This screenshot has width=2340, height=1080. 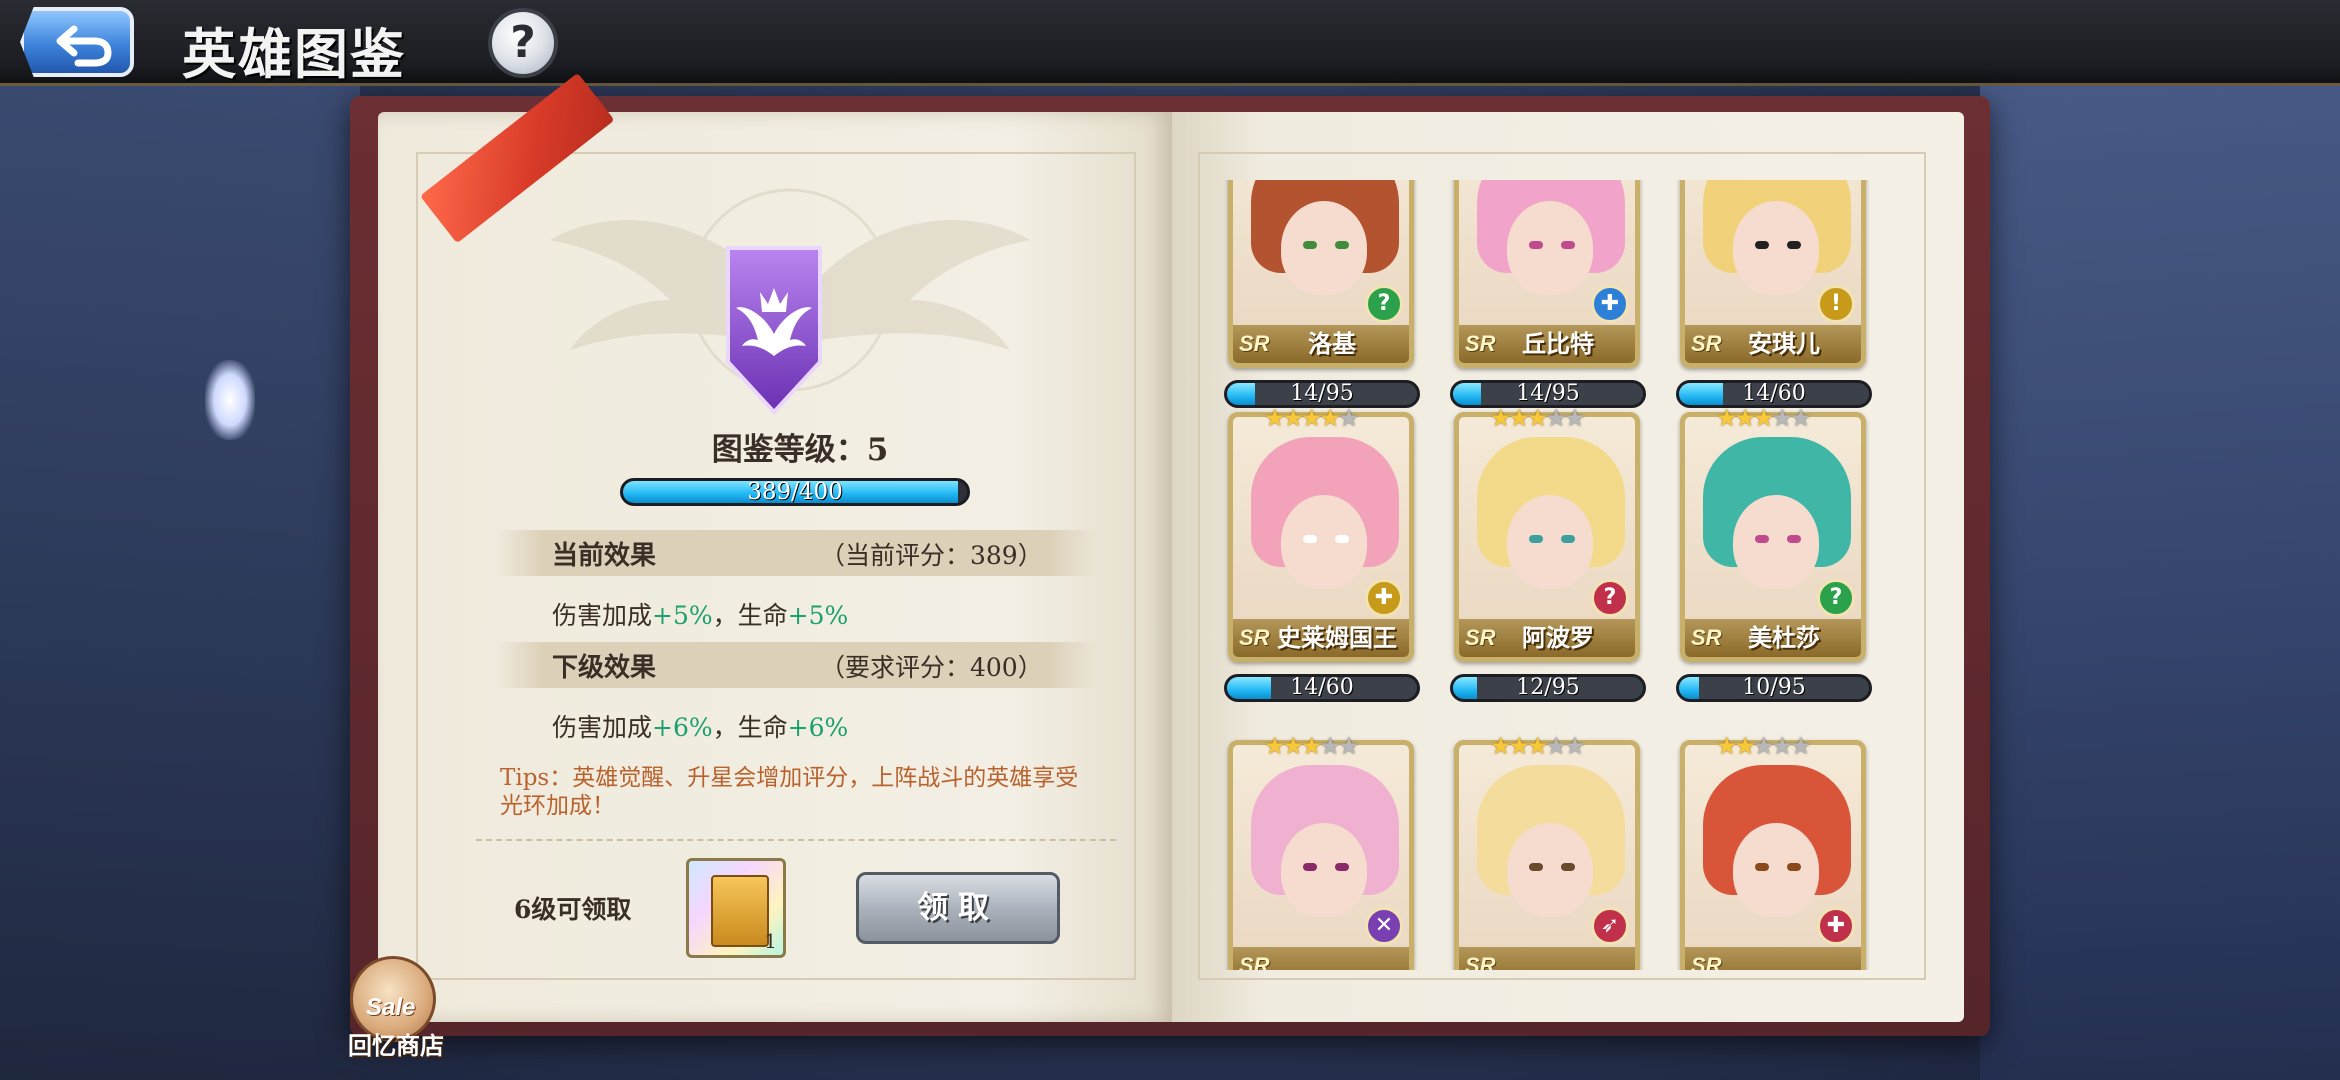 I want to click on reward-item: 1, so click(x=736, y=908).